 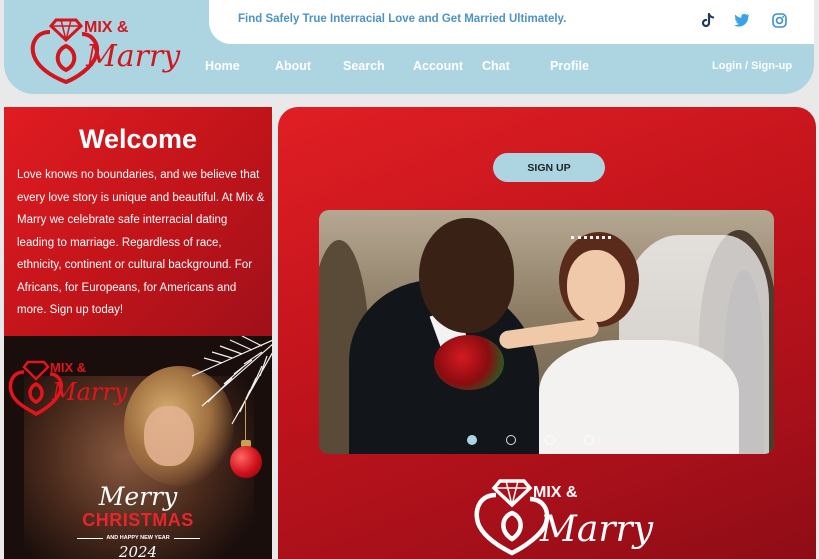 What do you see at coordinates (596, 286) in the screenshot?
I see `bride-face` at bounding box center [596, 286].